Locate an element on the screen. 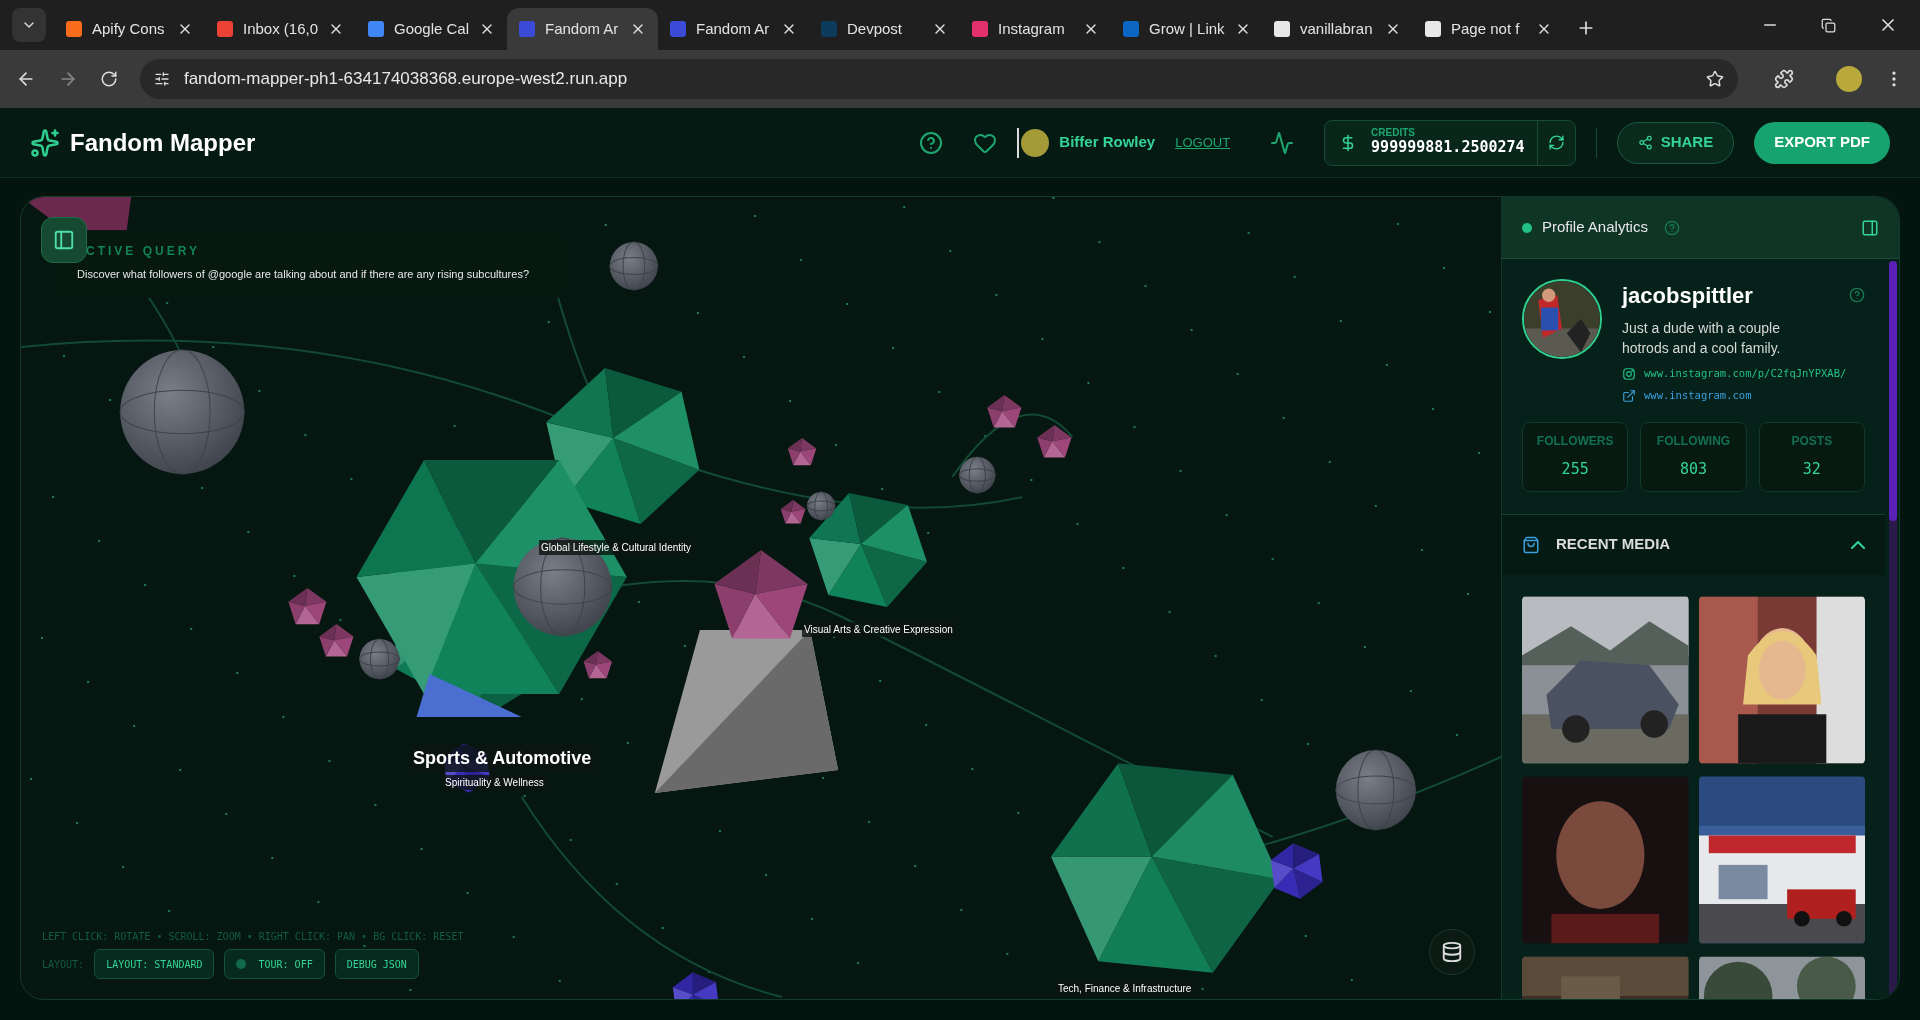 The height and width of the screenshot is (1020, 1920). logout-link: LOGOUT is located at coordinates (1203, 142).